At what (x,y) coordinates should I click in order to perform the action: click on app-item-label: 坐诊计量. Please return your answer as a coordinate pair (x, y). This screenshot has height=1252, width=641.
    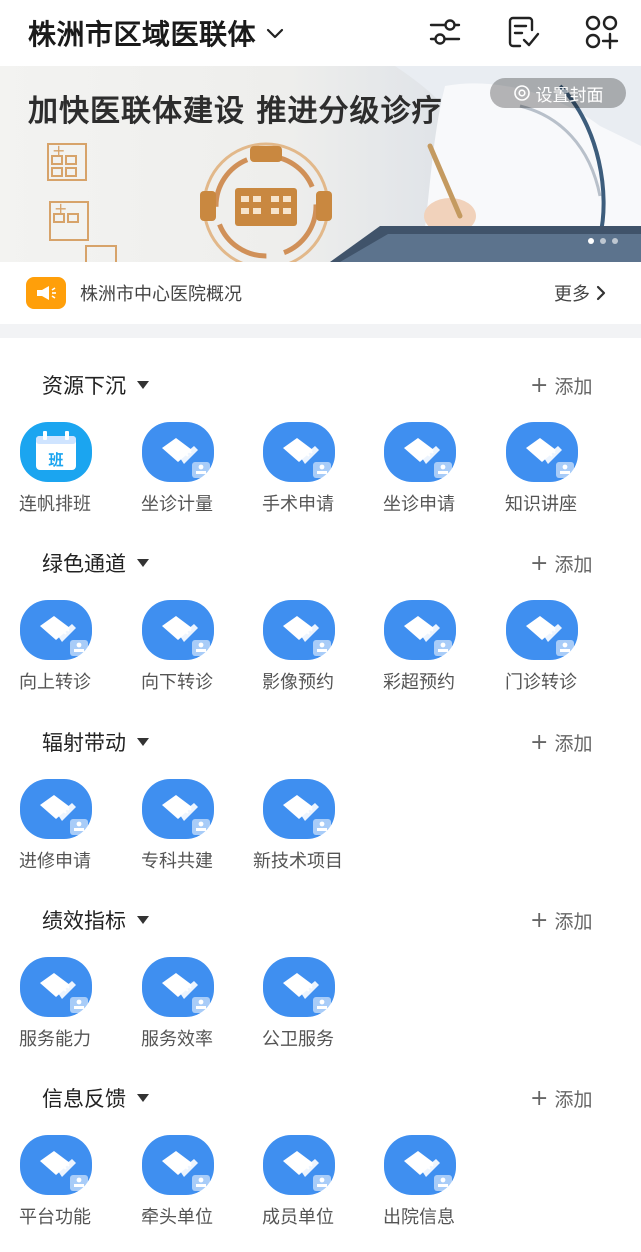
    Looking at the image, I should click on (177, 504).